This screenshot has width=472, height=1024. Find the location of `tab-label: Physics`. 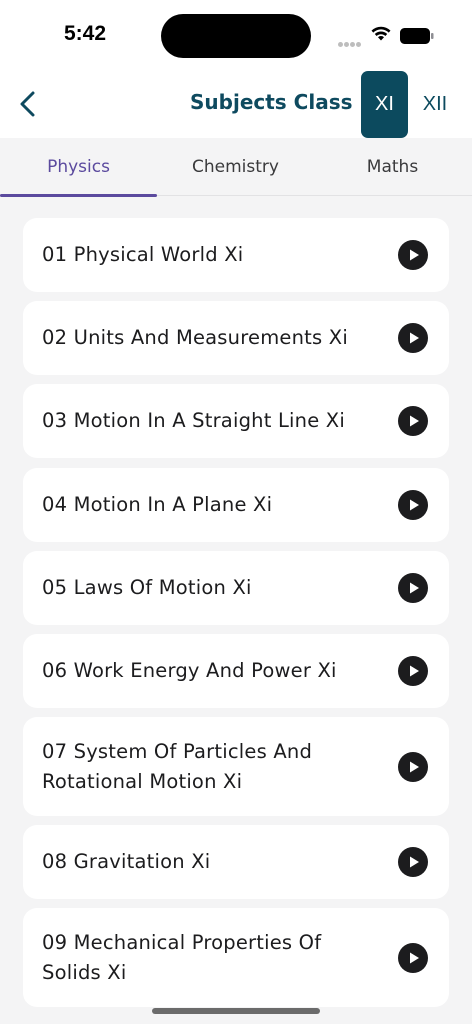

tab-label: Physics is located at coordinates (78, 167).